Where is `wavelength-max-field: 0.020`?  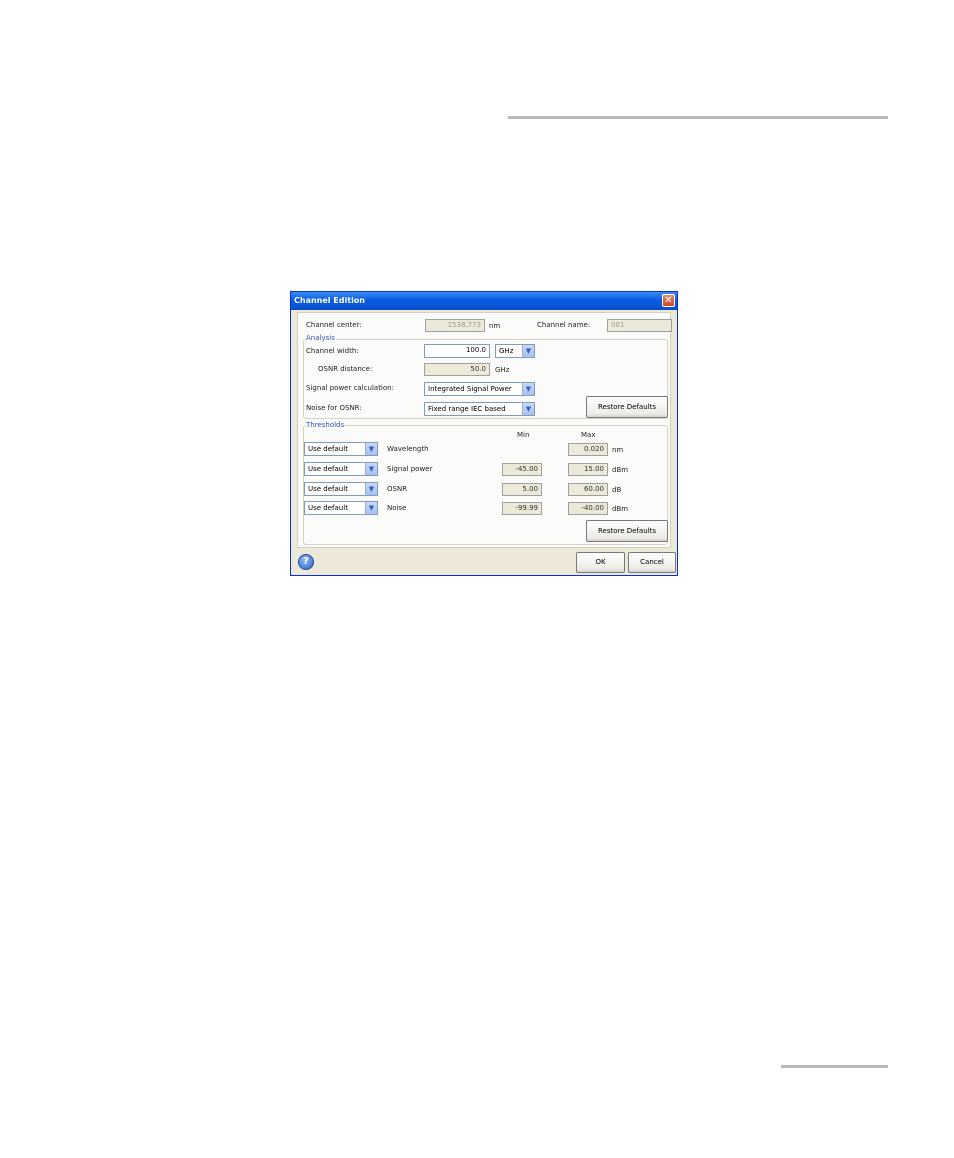
wavelength-max-field: 0.020 is located at coordinates (588, 449).